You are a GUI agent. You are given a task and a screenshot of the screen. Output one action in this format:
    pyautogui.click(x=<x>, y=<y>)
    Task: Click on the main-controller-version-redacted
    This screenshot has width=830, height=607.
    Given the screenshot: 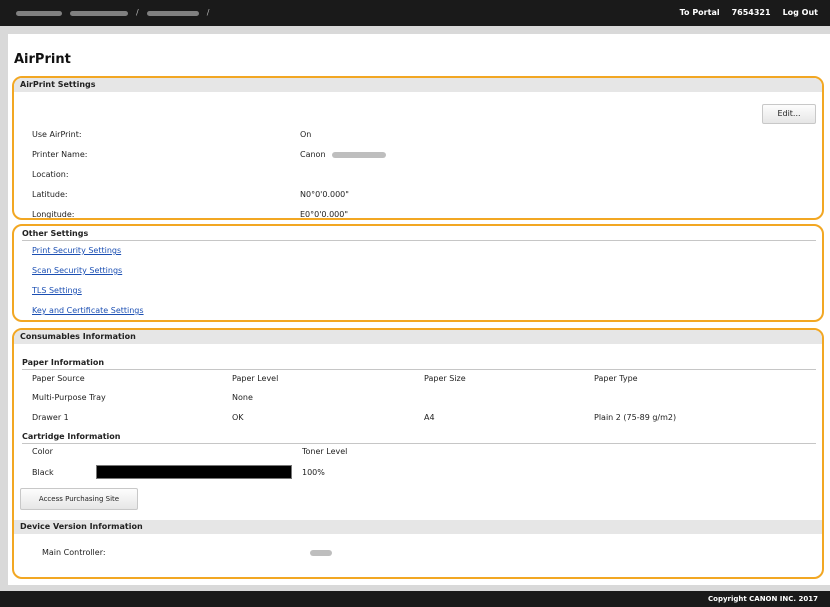 What is the action you would take?
    pyautogui.click(x=321, y=552)
    